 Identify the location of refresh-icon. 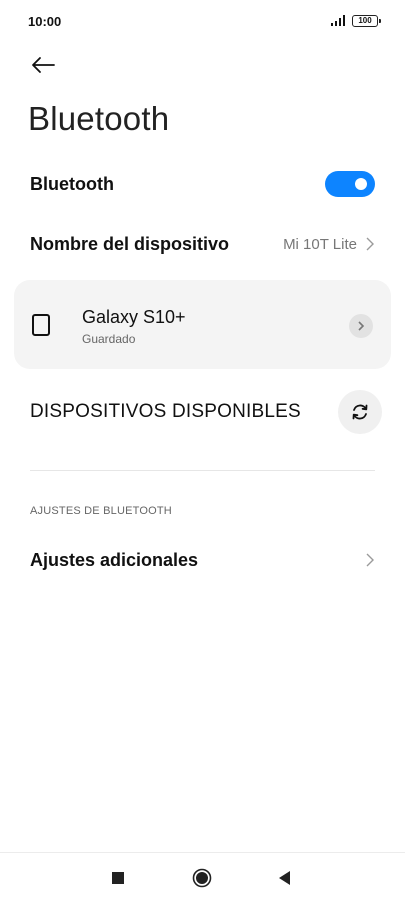
(360, 412).